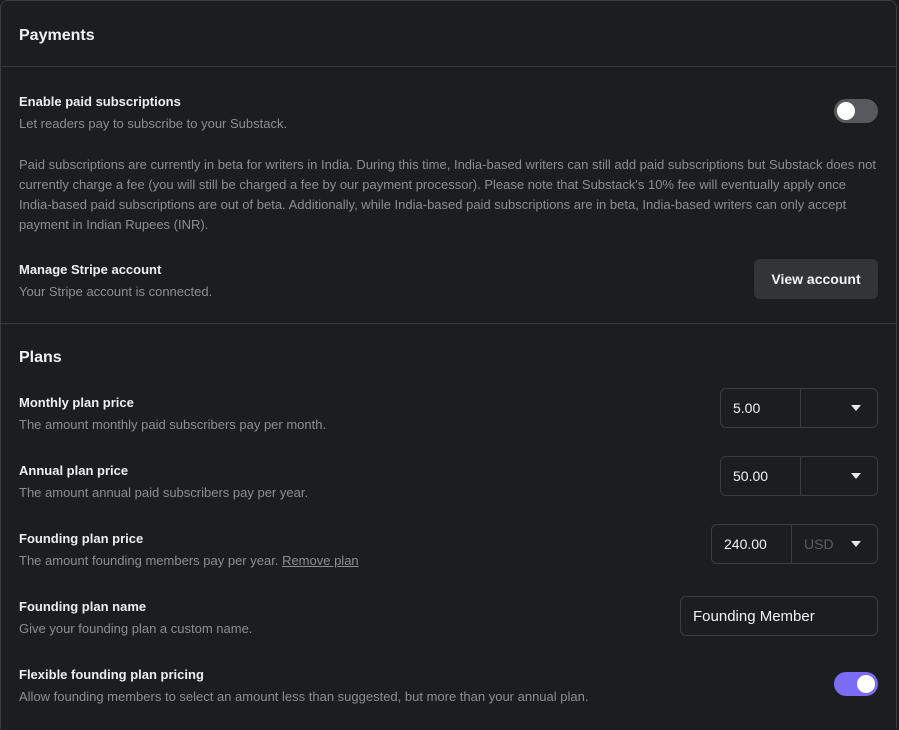 This screenshot has height=730, width=899. What do you see at coordinates (856, 111) in the screenshot?
I see `enable-paid-toggle` at bounding box center [856, 111].